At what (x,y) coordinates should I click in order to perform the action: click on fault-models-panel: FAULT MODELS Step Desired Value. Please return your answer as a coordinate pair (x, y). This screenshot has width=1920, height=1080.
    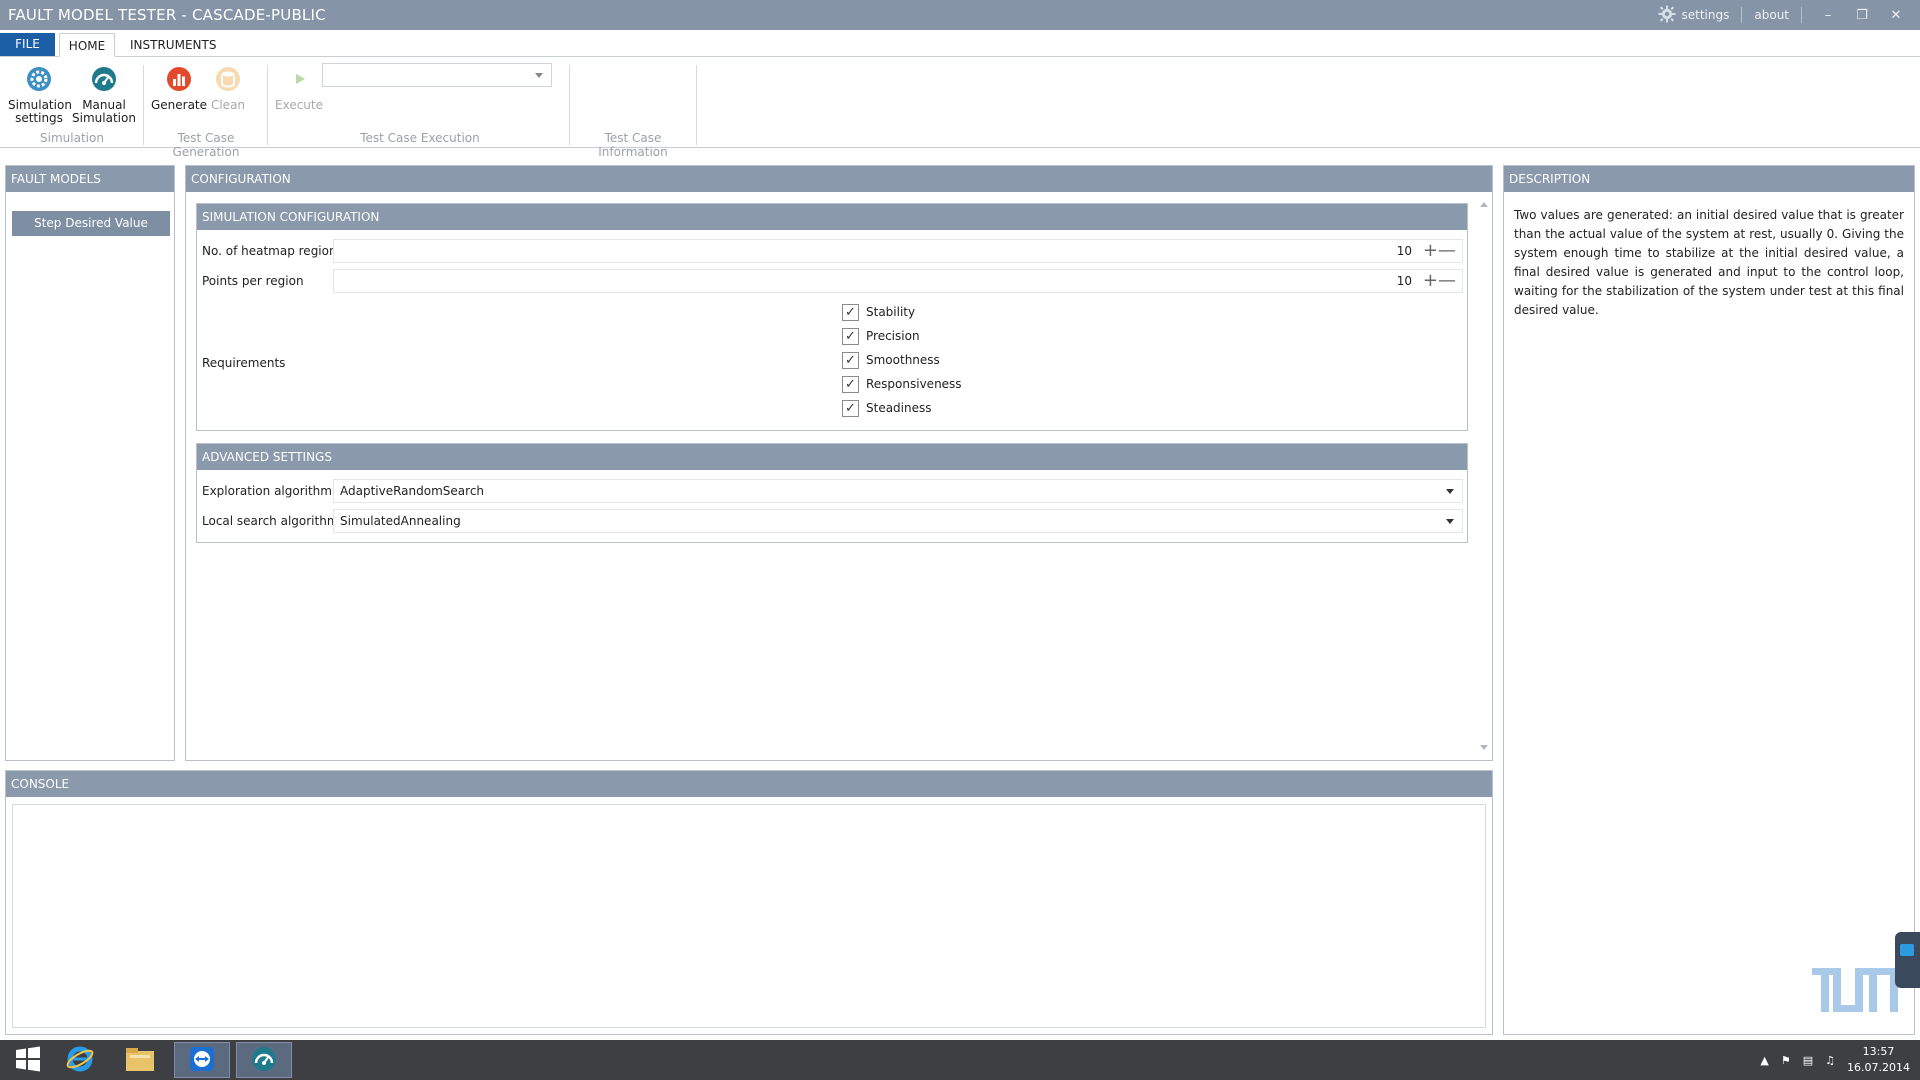
    Looking at the image, I should click on (90, 463).